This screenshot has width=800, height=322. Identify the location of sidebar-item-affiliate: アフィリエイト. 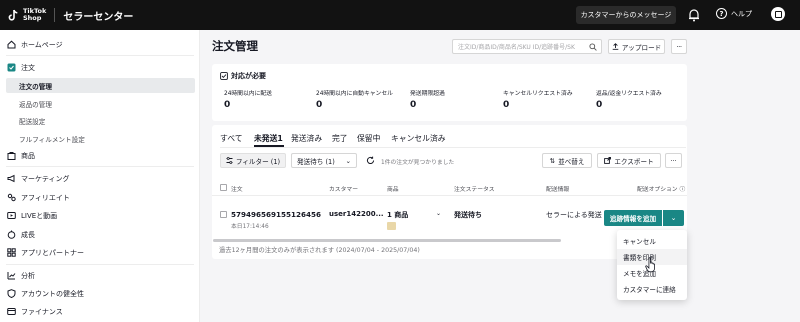
(100, 197).